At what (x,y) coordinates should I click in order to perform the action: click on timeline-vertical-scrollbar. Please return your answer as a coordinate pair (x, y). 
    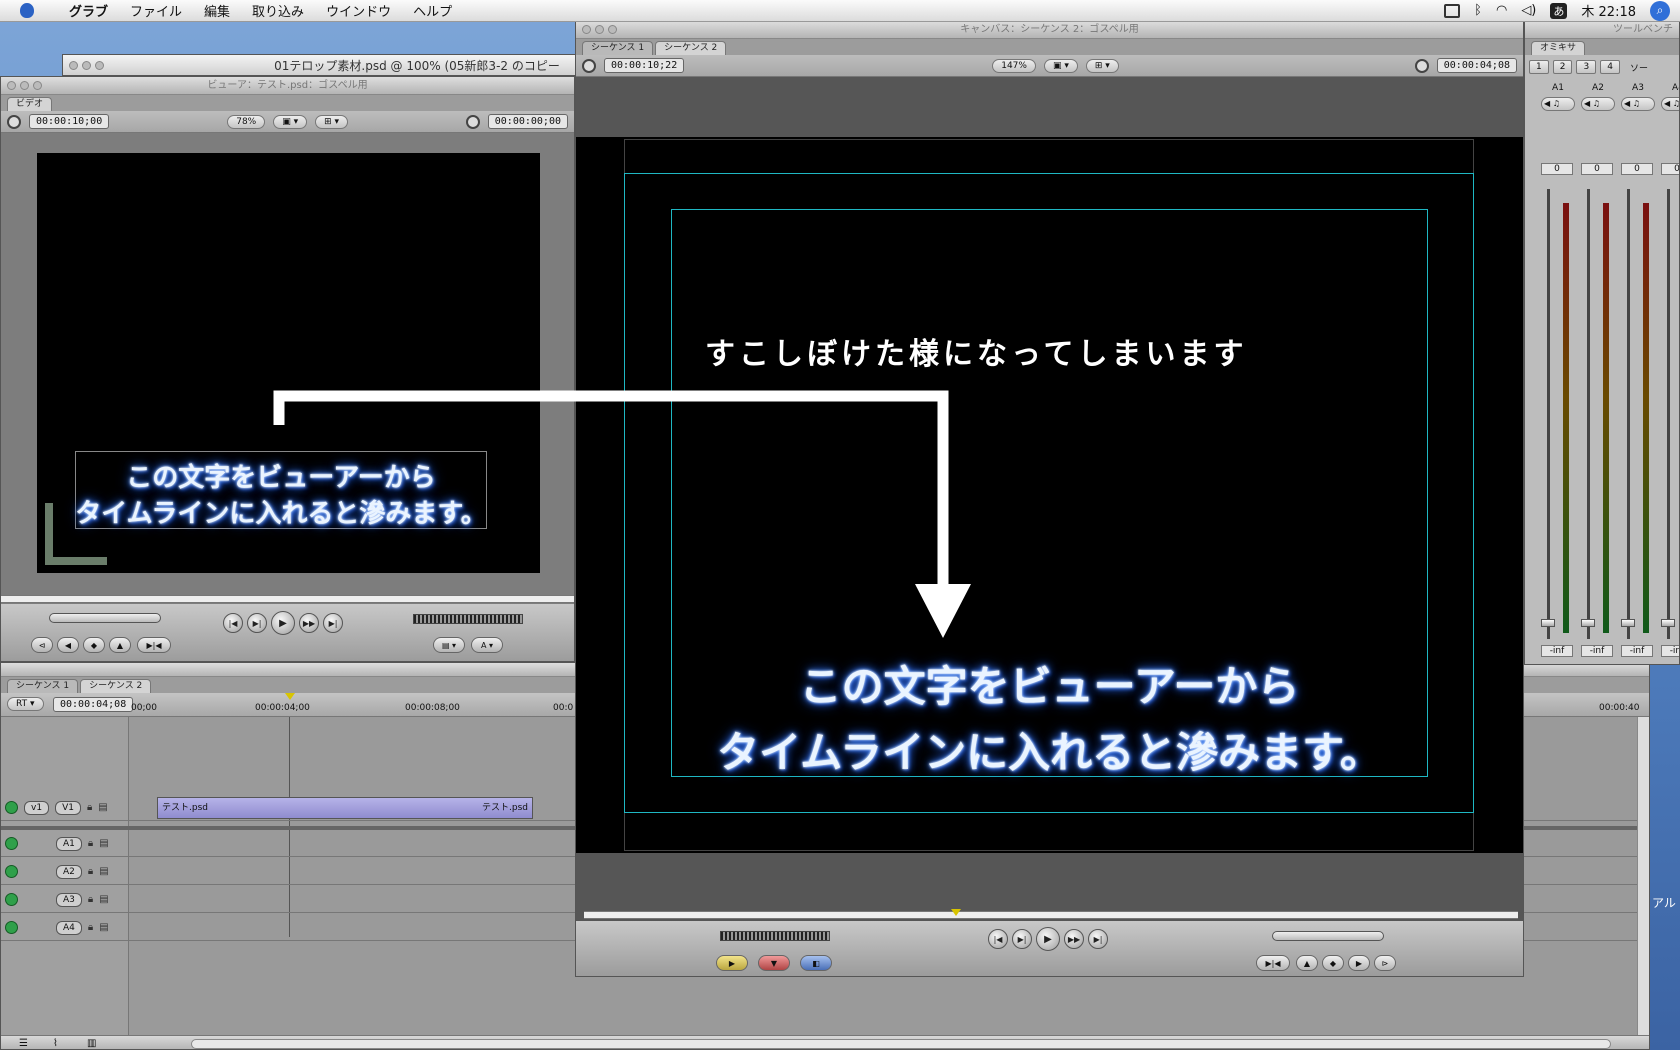
    Looking at the image, I should click on (1643, 876).